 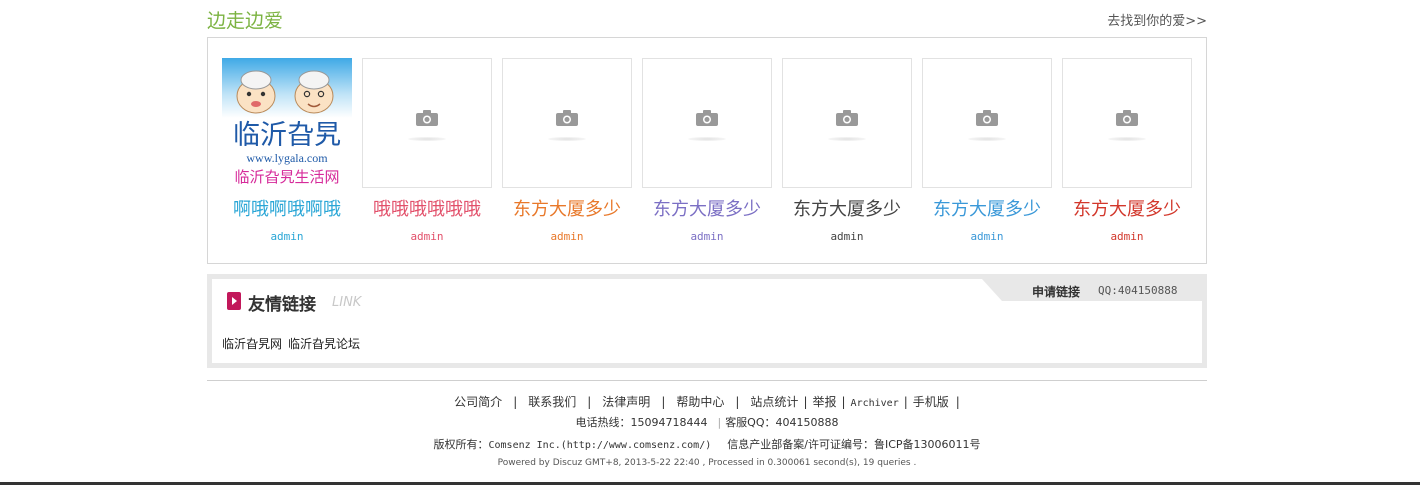 I want to click on section-header: 边走边爱 去找到你的爱>>, so click(x=707, y=18).